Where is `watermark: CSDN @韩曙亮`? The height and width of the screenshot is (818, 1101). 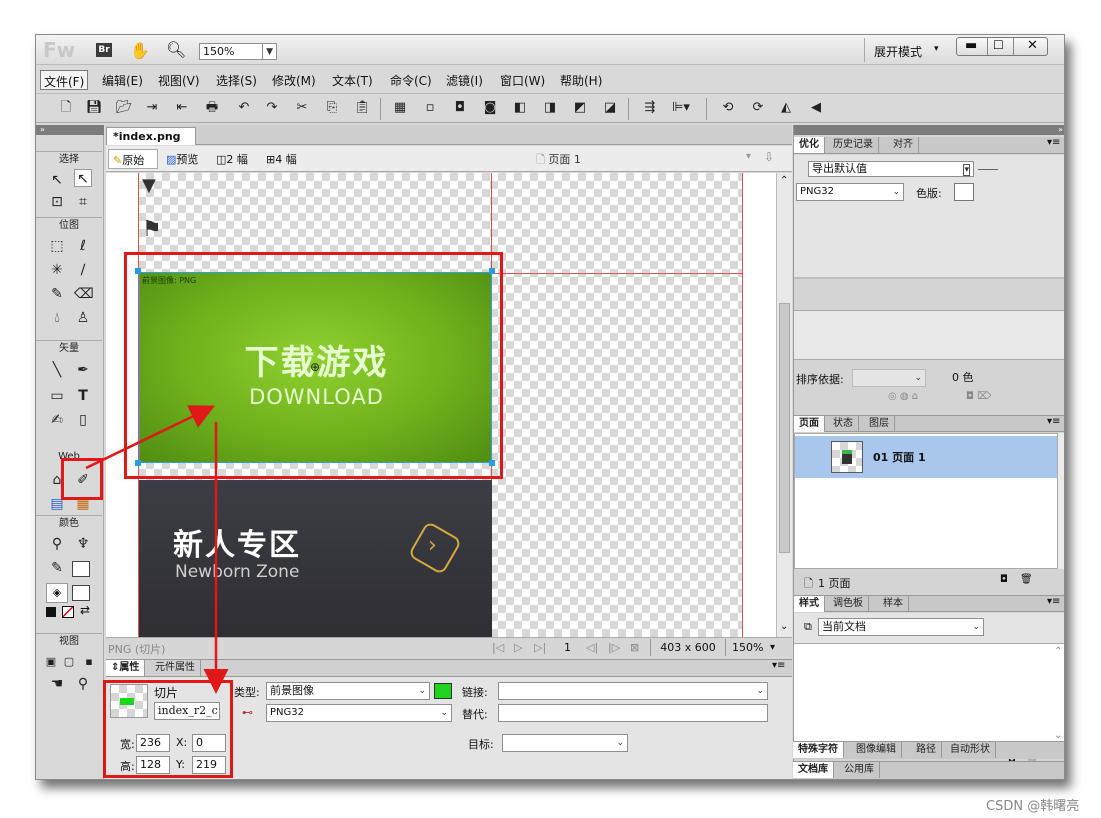 watermark: CSDN @韩曙亮 is located at coordinates (1033, 806).